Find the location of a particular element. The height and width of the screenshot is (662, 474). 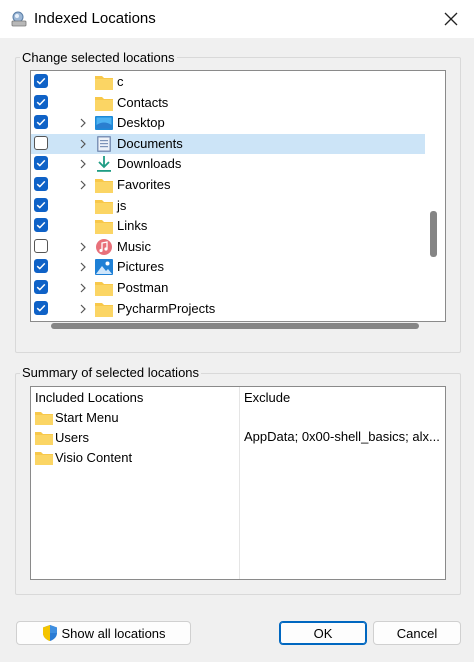

close-button is located at coordinates (451, 19).